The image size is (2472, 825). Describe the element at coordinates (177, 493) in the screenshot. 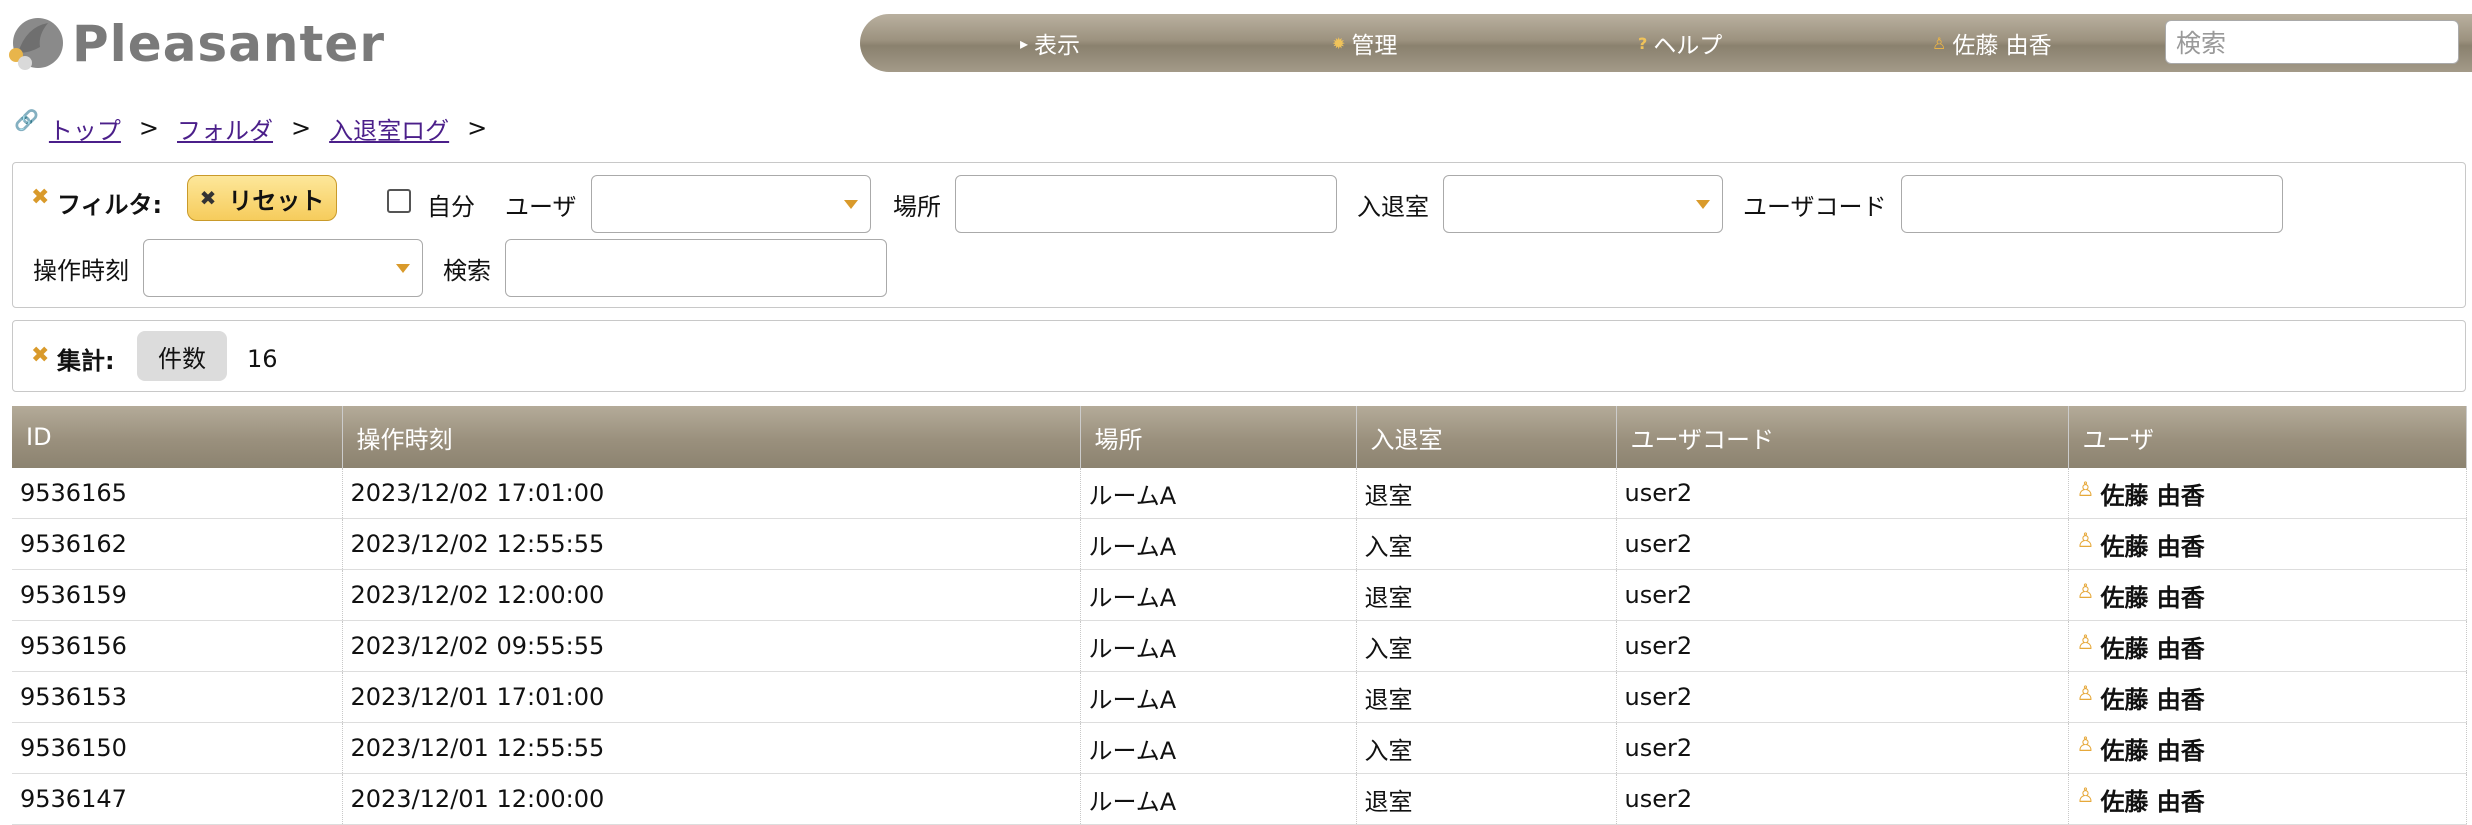

I see `cell-id: 9536165` at that location.